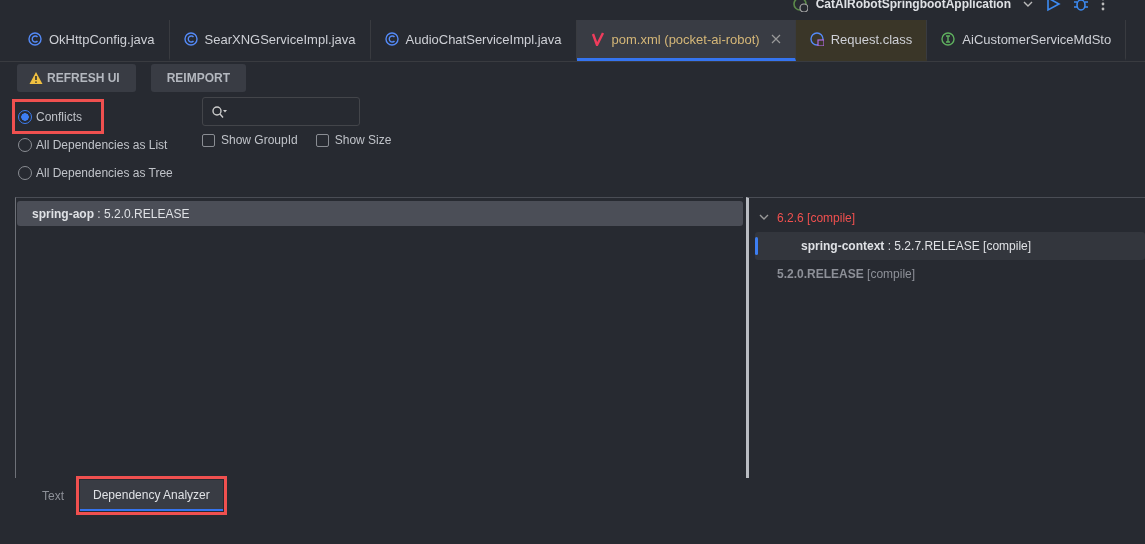 The image size is (1145, 544). Describe the element at coordinates (473, 40) in the screenshot. I see `editor-tab: AudioChatServiceImpl.java` at that location.